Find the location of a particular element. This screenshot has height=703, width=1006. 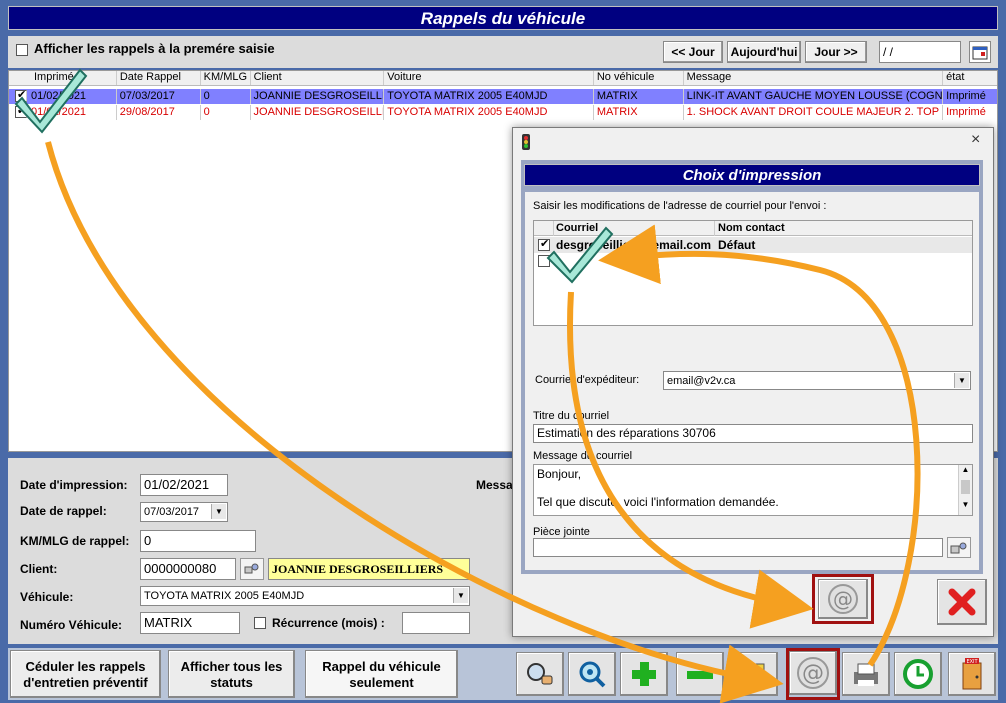

col-message: Message is located at coordinates (814, 78).